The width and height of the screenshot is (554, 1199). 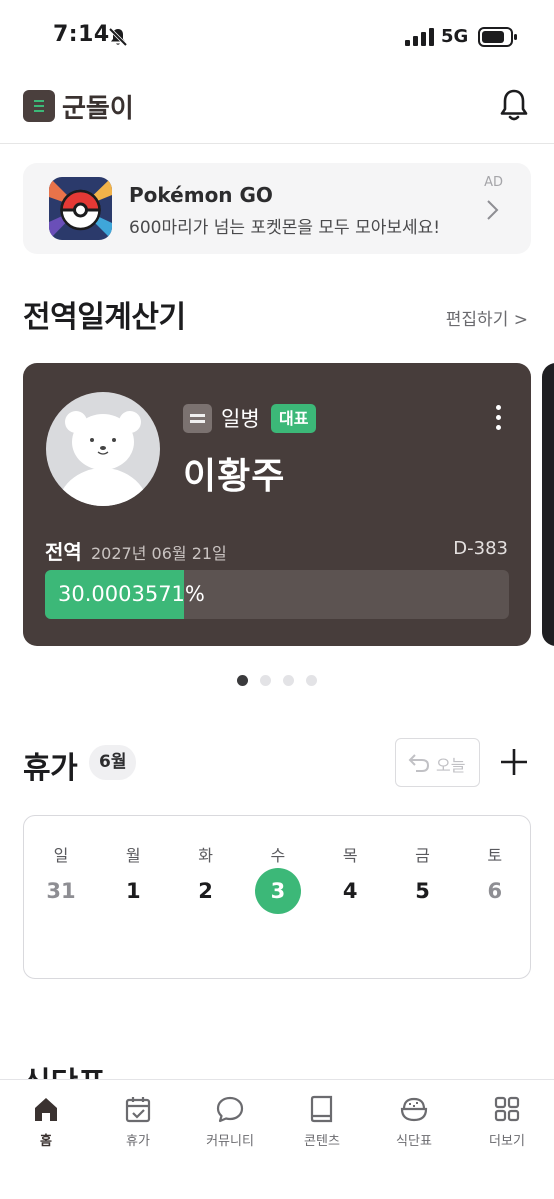 What do you see at coordinates (507, 1141) in the screenshot?
I see `tab-label: 더보기` at bounding box center [507, 1141].